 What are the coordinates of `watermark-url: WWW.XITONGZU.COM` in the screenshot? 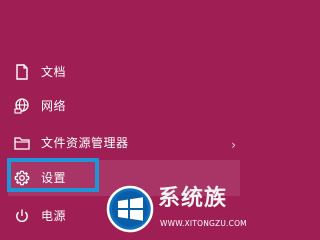 It's located at (203, 223).